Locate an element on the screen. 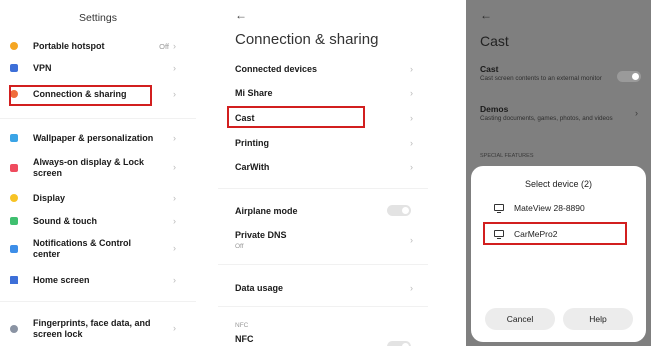 The height and width of the screenshot is (346, 651). speaker-icon is located at coordinates (14, 221).